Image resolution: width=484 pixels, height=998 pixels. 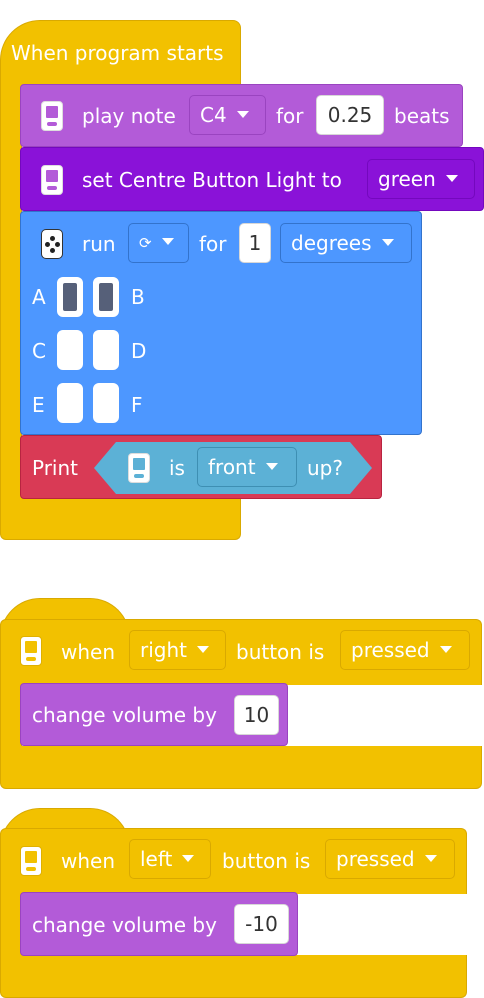 I want to click on play-note-label: play note, so click(x=129, y=116).